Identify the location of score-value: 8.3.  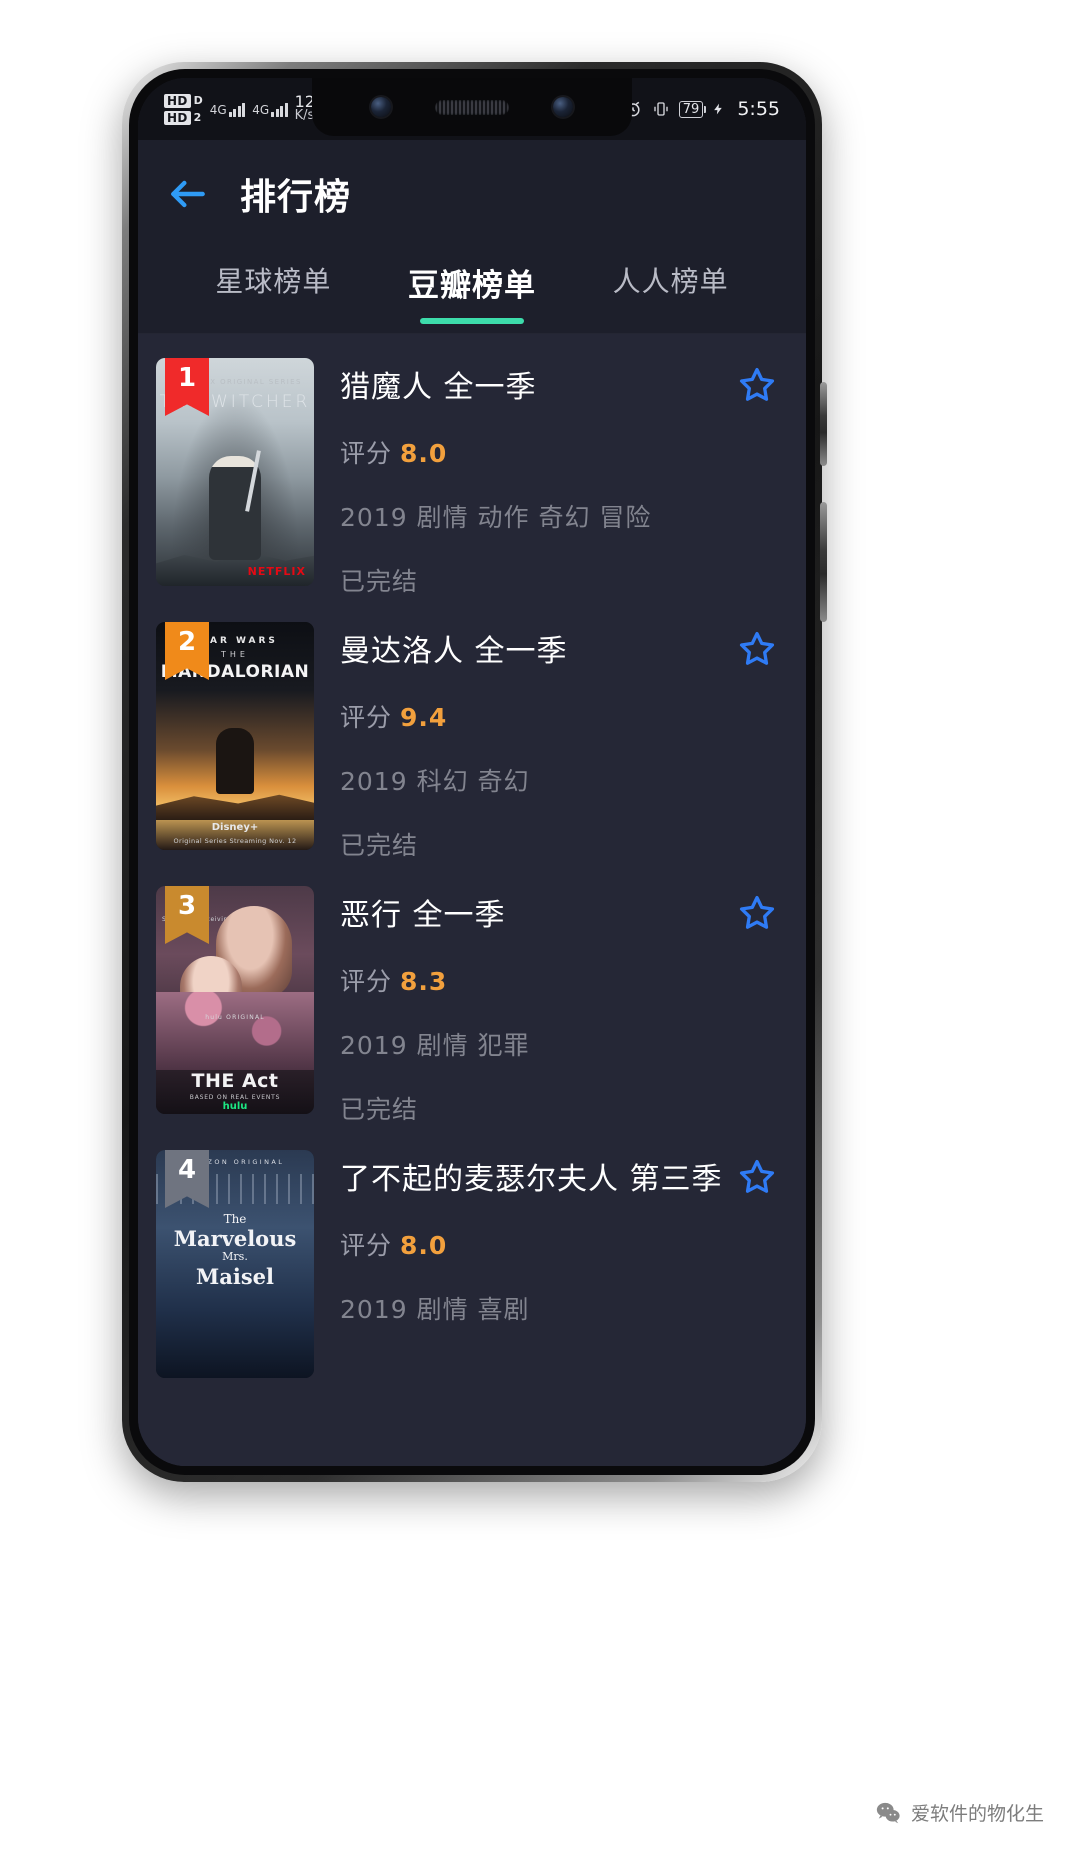
(424, 981).